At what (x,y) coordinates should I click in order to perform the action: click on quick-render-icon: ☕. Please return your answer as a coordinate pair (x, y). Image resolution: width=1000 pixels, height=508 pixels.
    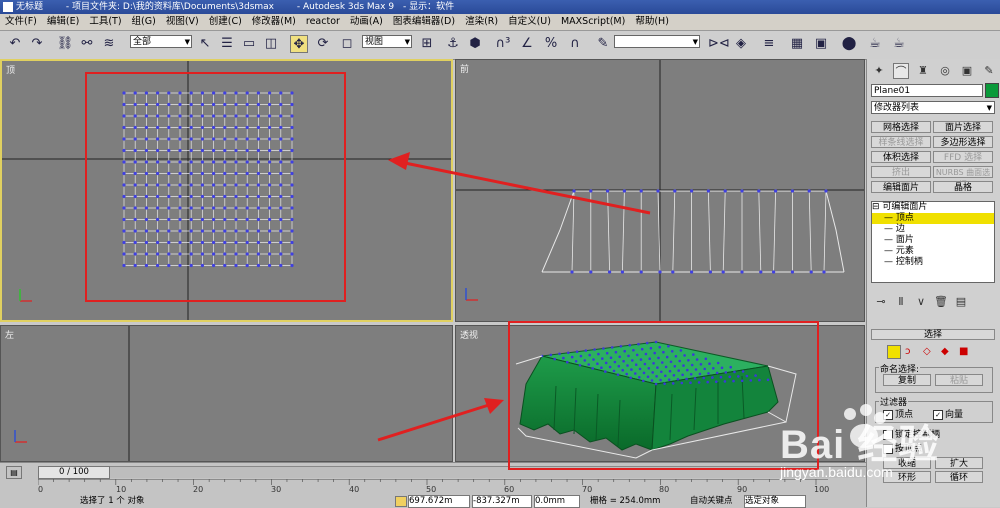
    Looking at the image, I should click on (899, 44).